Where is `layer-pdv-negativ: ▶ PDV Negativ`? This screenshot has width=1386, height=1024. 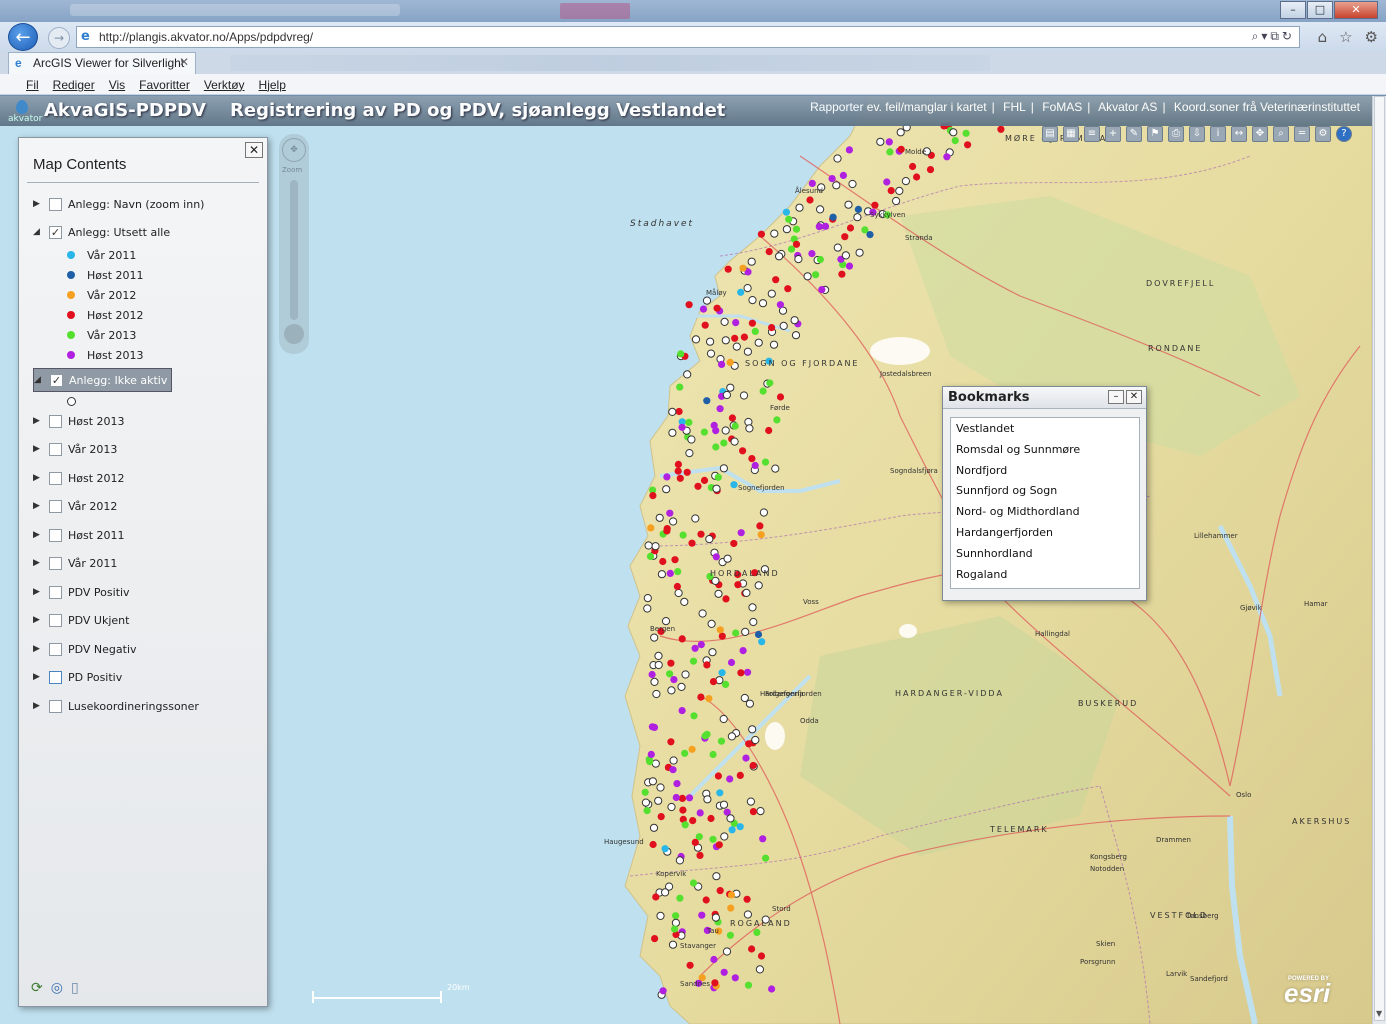
layer-pdv-negativ: ▶ PDV Negativ is located at coordinates (85, 649).